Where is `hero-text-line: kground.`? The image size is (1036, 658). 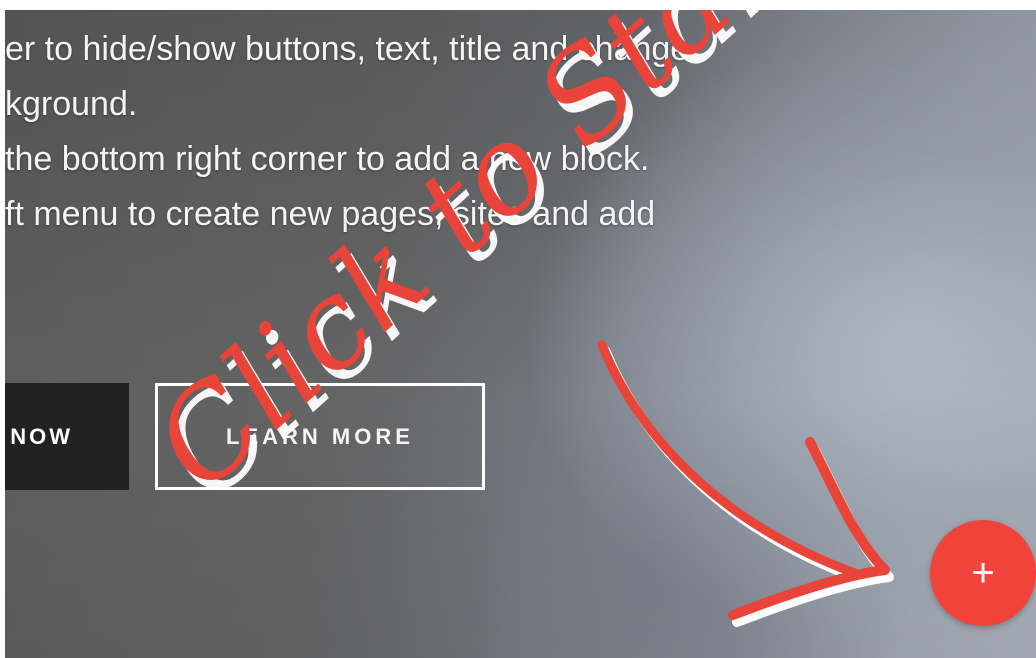 hero-text-line: kground. is located at coordinates (71, 104).